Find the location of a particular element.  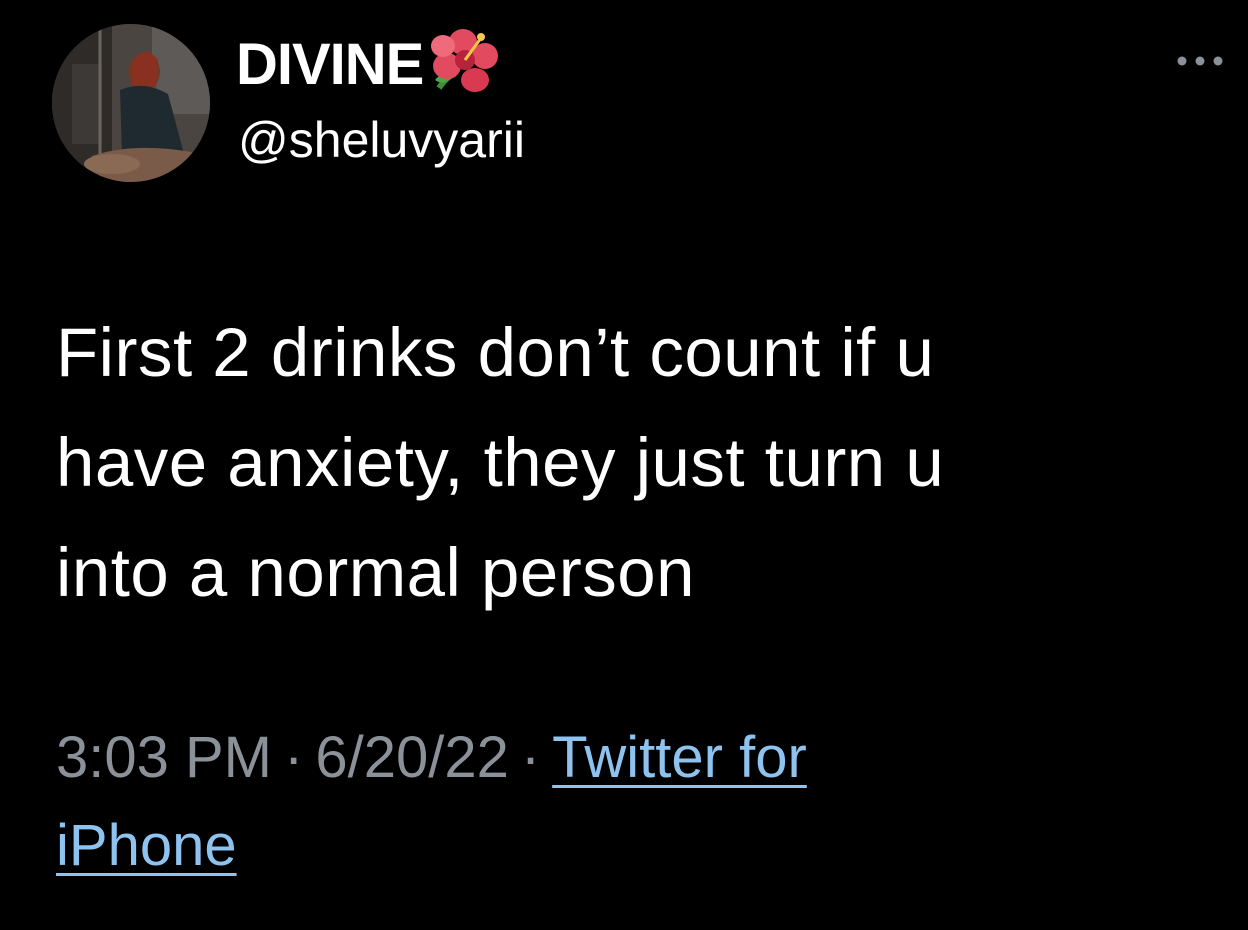

metadata-row: iPhone is located at coordinates (636, 846).